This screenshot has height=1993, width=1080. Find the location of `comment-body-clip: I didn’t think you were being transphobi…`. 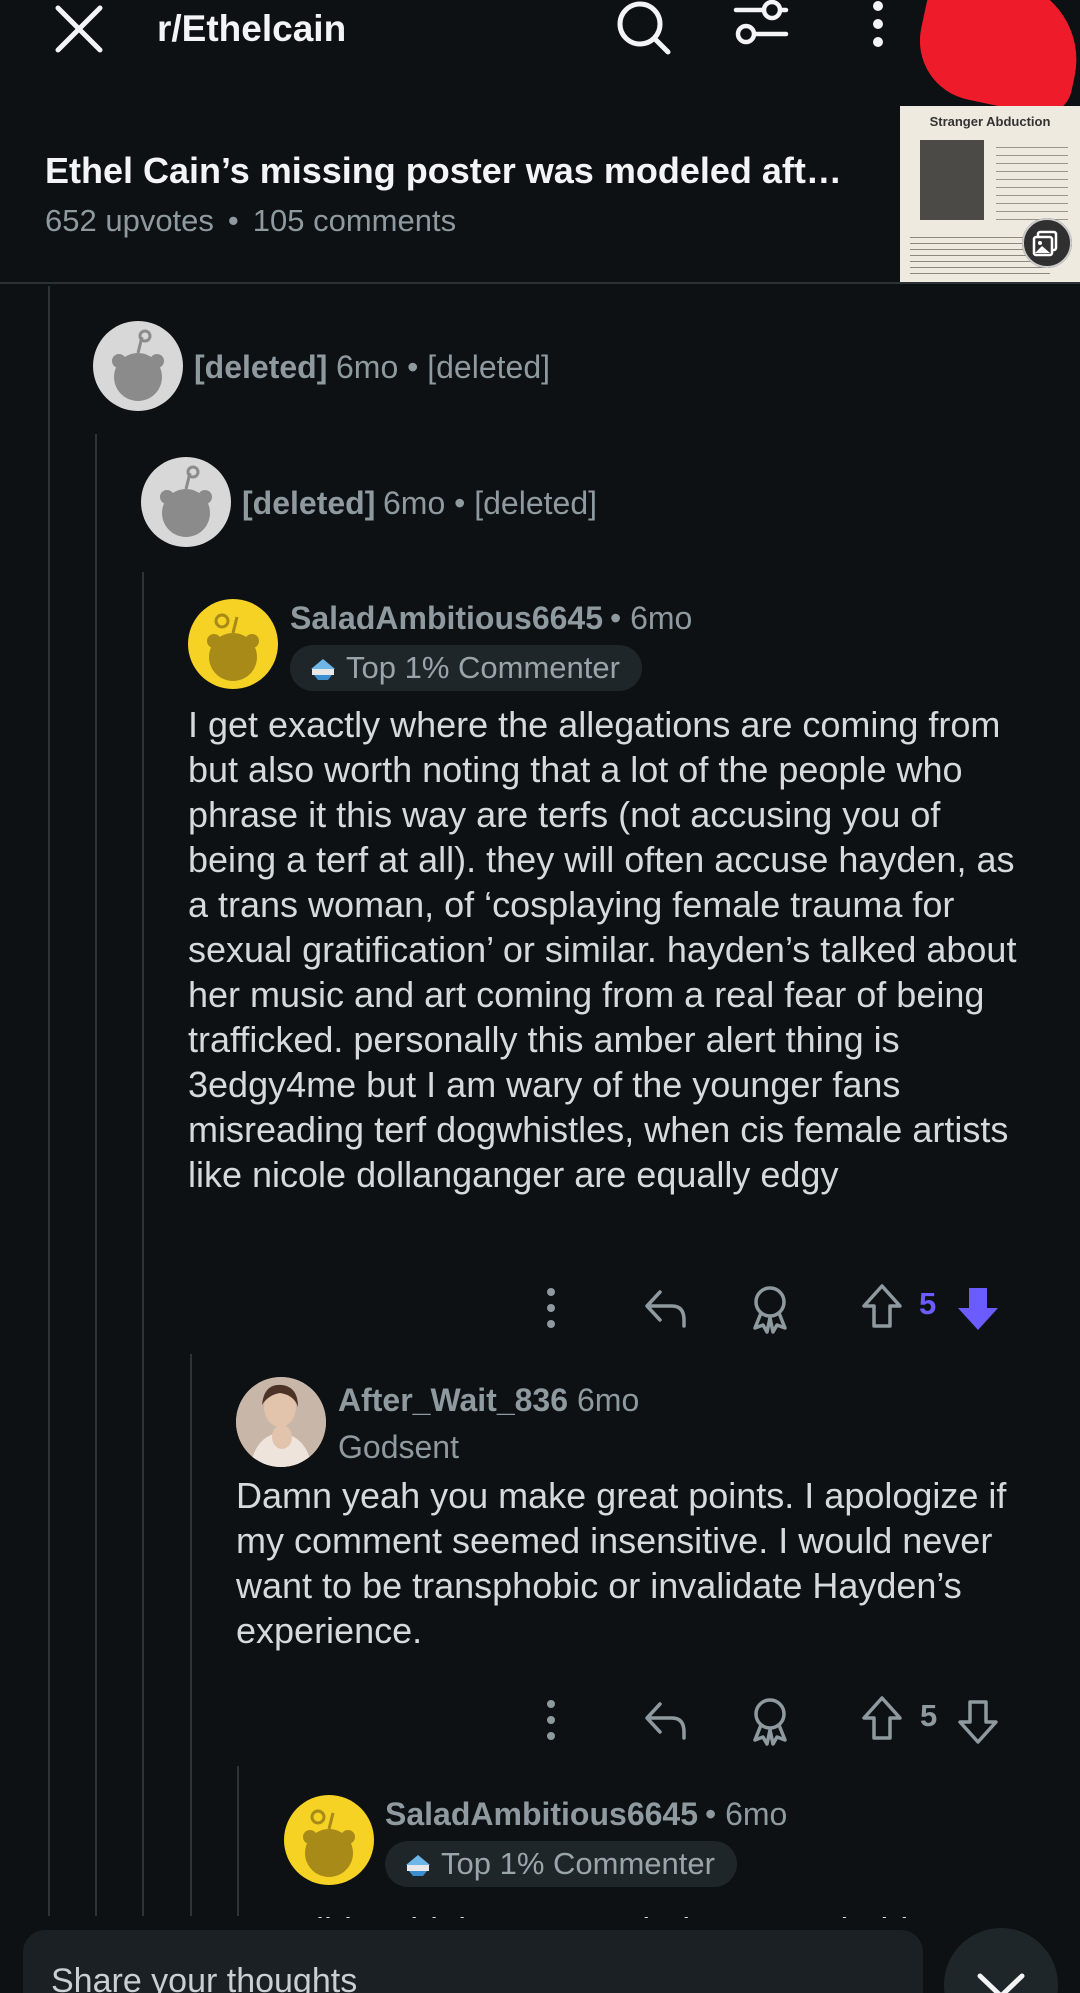

comment-body-clip: I didn’t think you were being transphobi… is located at coordinates (674, 1913).